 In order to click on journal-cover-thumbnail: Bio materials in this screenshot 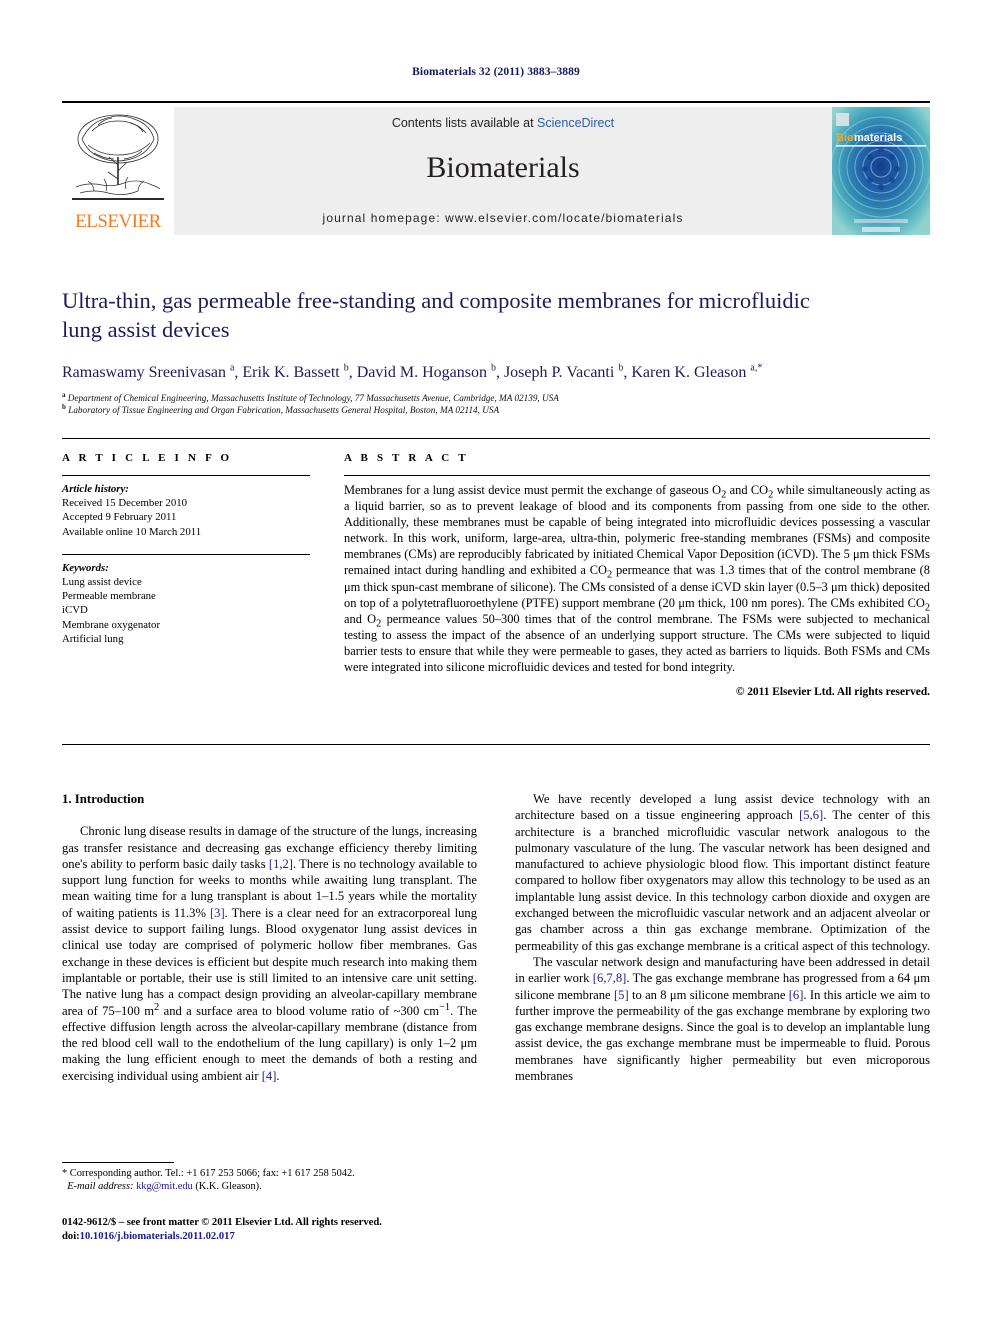, I will do `click(881, 171)`.